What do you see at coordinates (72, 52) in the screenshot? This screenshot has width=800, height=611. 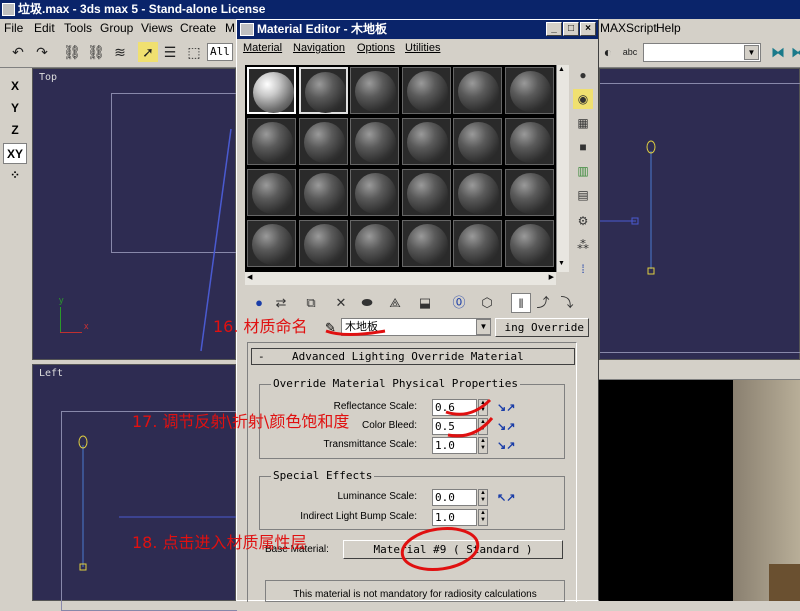 I see `link-icon: ⛓` at bounding box center [72, 52].